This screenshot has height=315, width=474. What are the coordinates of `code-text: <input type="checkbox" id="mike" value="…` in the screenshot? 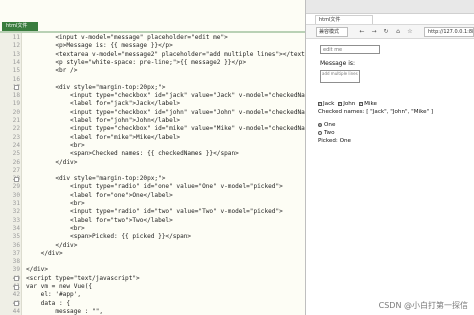 It's located at (165, 128).